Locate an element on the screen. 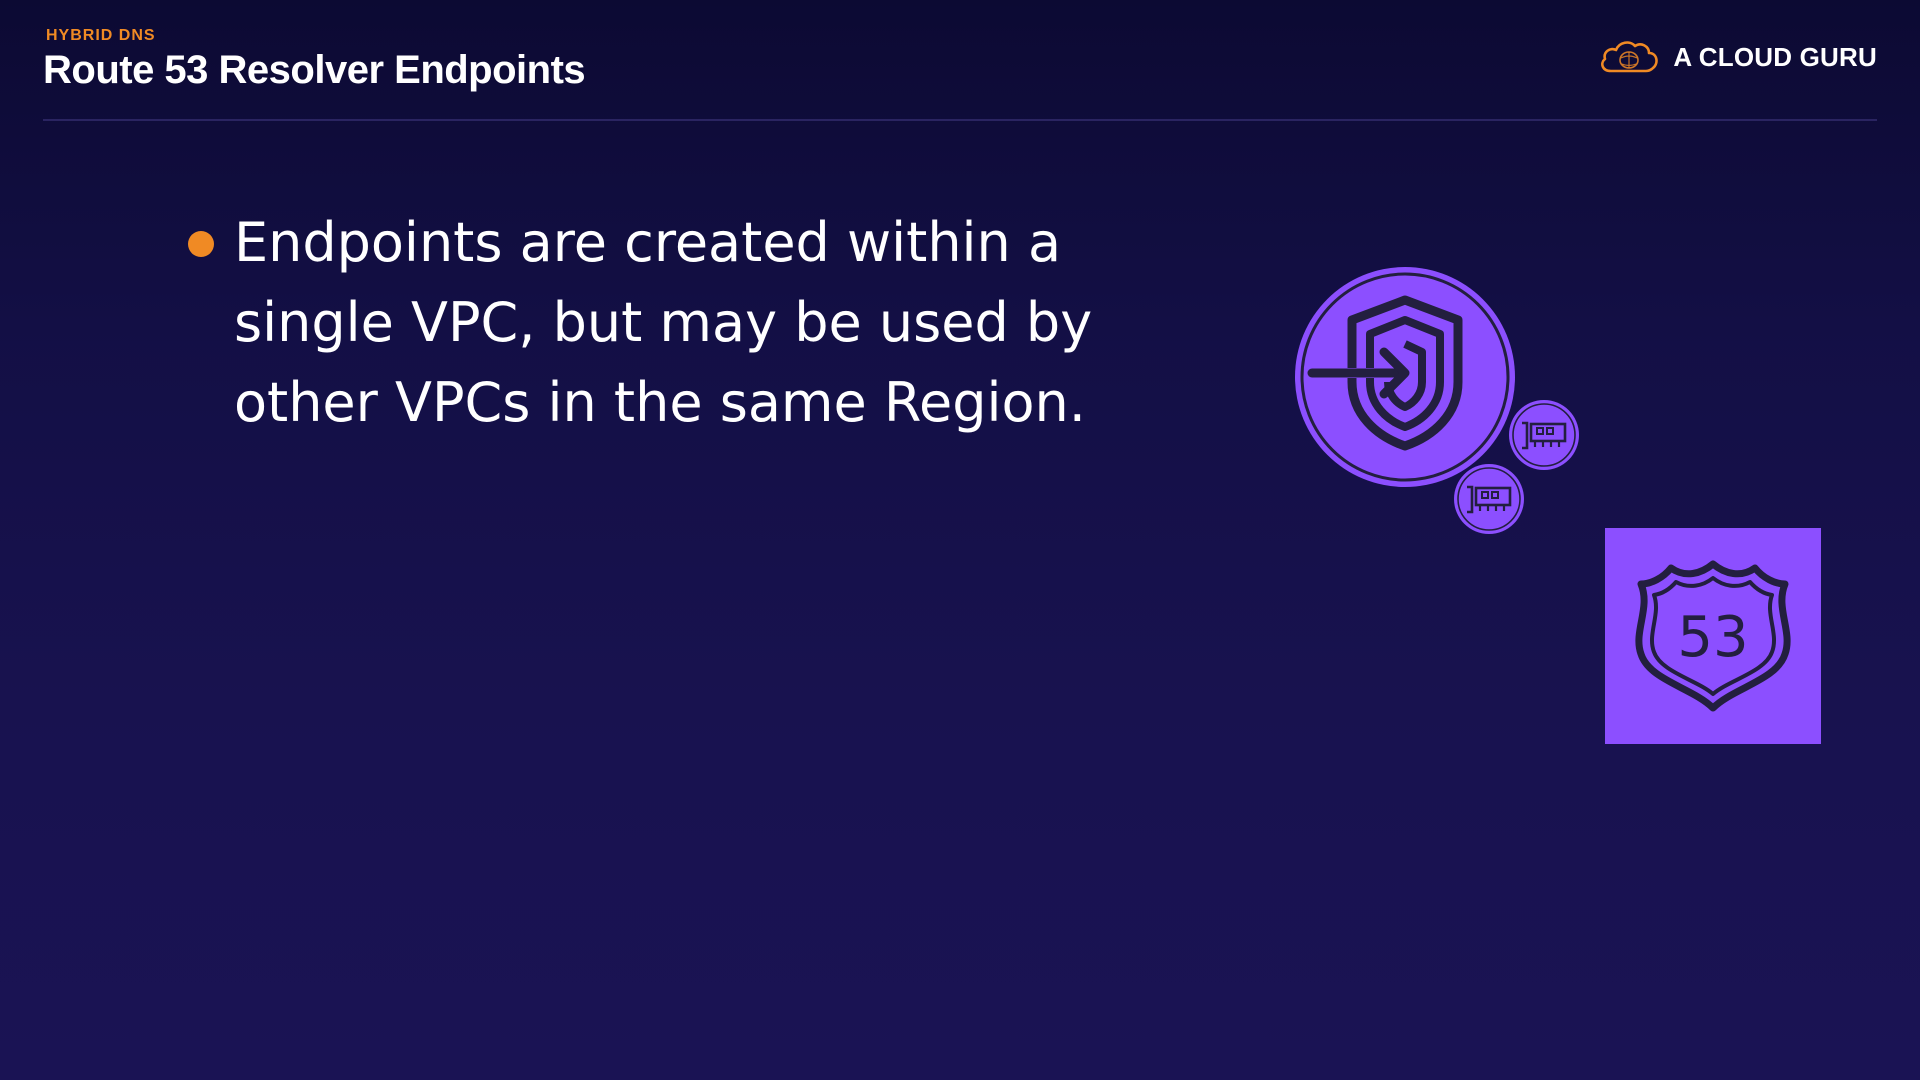  section-eyebrow: HYBRID DNS is located at coordinates (101, 35).